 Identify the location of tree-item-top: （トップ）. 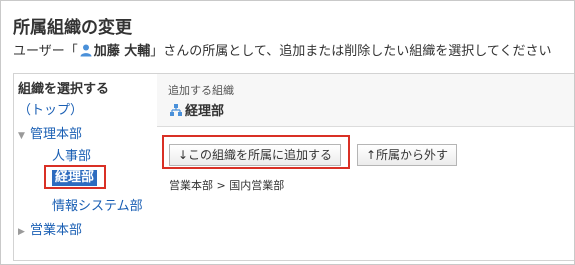
(50, 108).